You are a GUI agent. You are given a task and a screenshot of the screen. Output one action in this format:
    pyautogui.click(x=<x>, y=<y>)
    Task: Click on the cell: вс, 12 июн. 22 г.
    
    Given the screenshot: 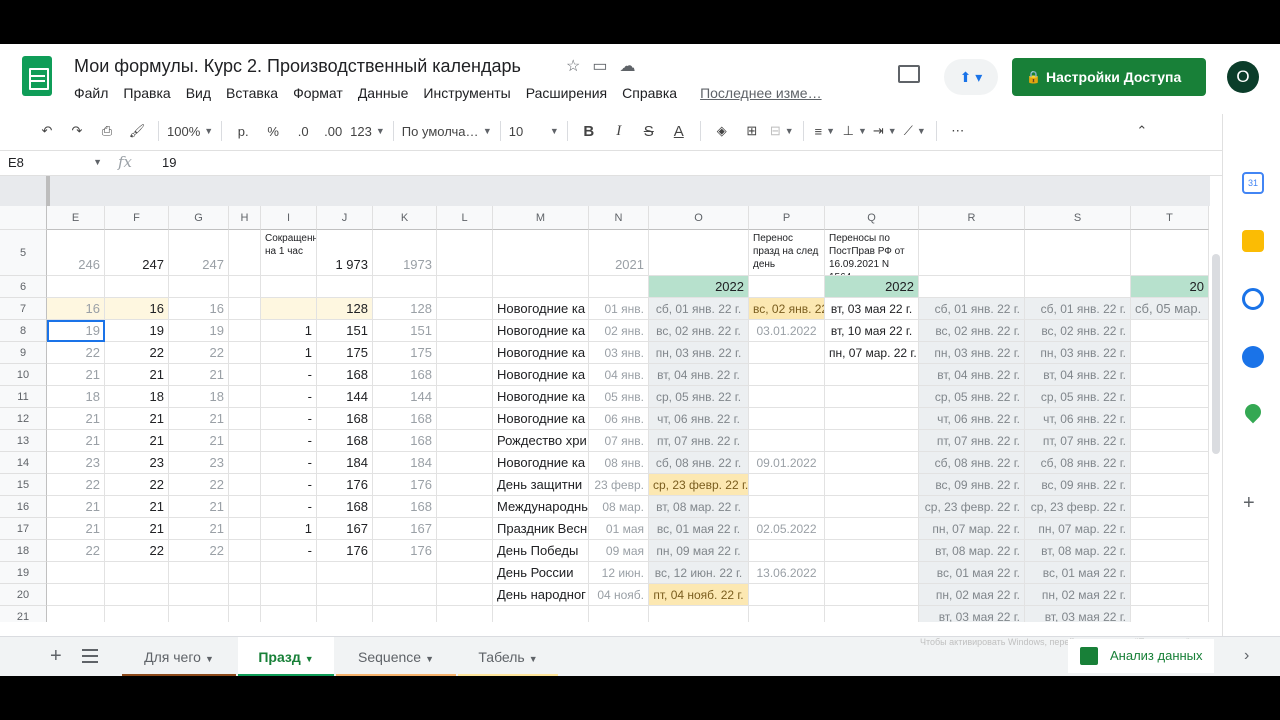 What is the action you would take?
    pyautogui.click(x=699, y=573)
    